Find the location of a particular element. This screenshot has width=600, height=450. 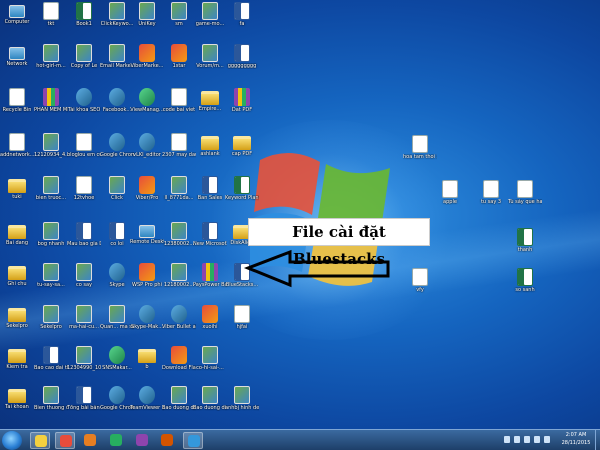

taskbar-explorer-button is located at coordinates (40, 440).